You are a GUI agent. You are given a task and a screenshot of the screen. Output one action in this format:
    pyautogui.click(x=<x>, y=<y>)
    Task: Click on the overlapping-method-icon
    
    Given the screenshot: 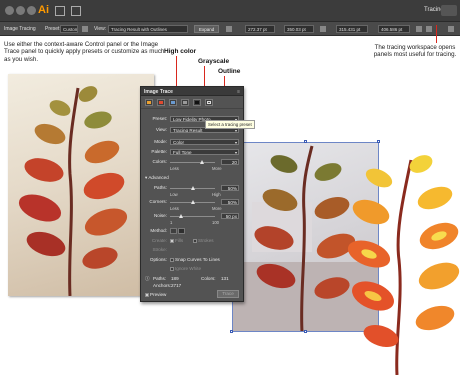 What is the action you would take?
    pyautogui.click(x=181, y=231)
    